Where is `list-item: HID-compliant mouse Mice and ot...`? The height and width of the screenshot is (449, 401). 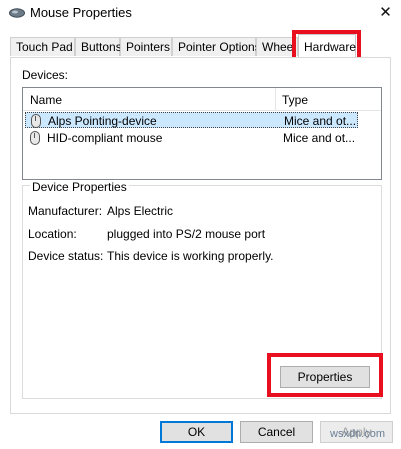 list-item: HID-compliant mouse Mice and ot... is located at coordinates (191, 138).